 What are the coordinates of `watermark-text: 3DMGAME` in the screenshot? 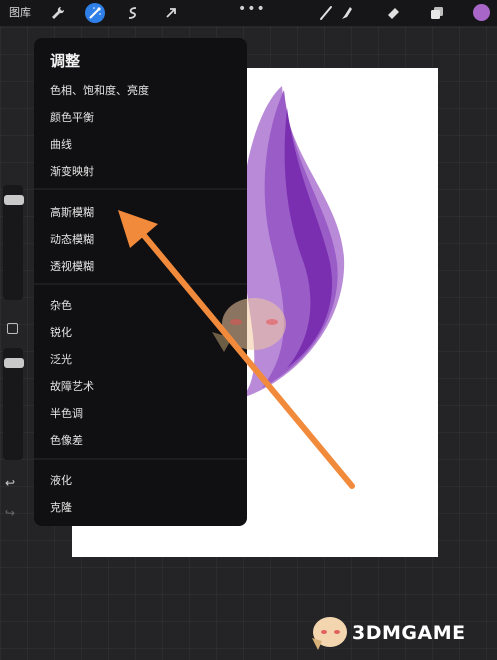 It's located at (409, 633).